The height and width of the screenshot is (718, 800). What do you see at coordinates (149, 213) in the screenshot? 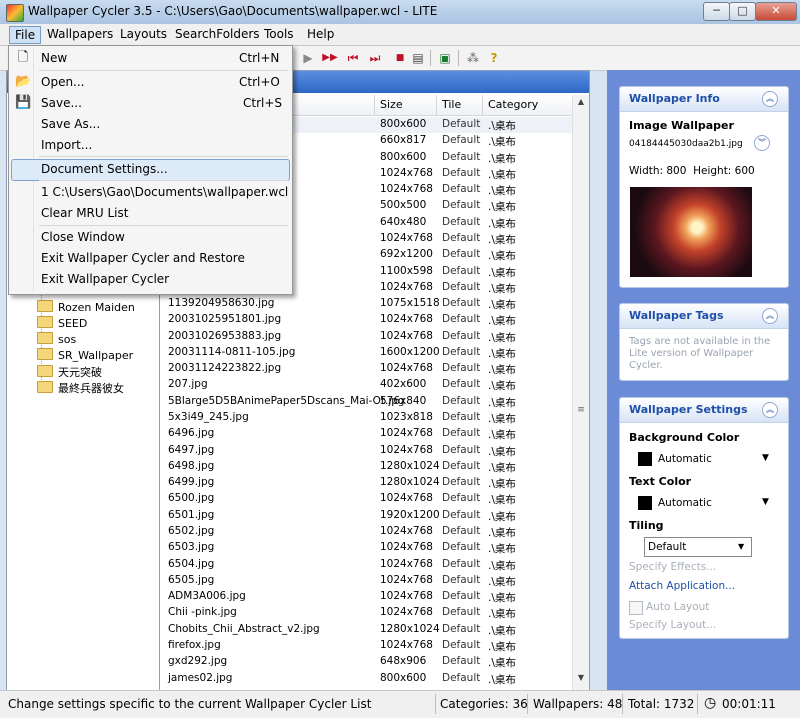
I see `menu-item-clear-mru: Clear MRU List` at bounding box center [149, 213].